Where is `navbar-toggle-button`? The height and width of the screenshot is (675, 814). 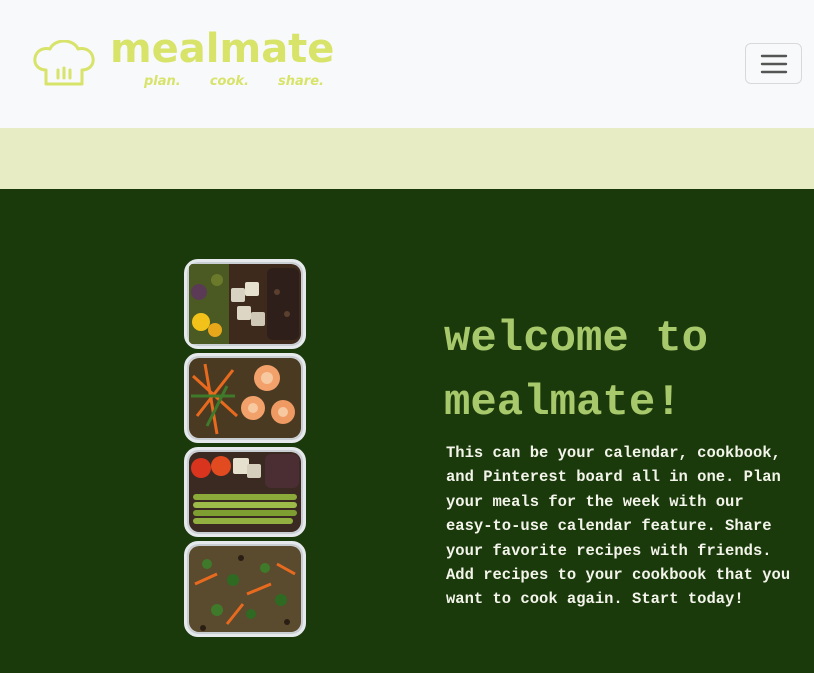 navbar-toggle-button is located at coordinates (773, 63).